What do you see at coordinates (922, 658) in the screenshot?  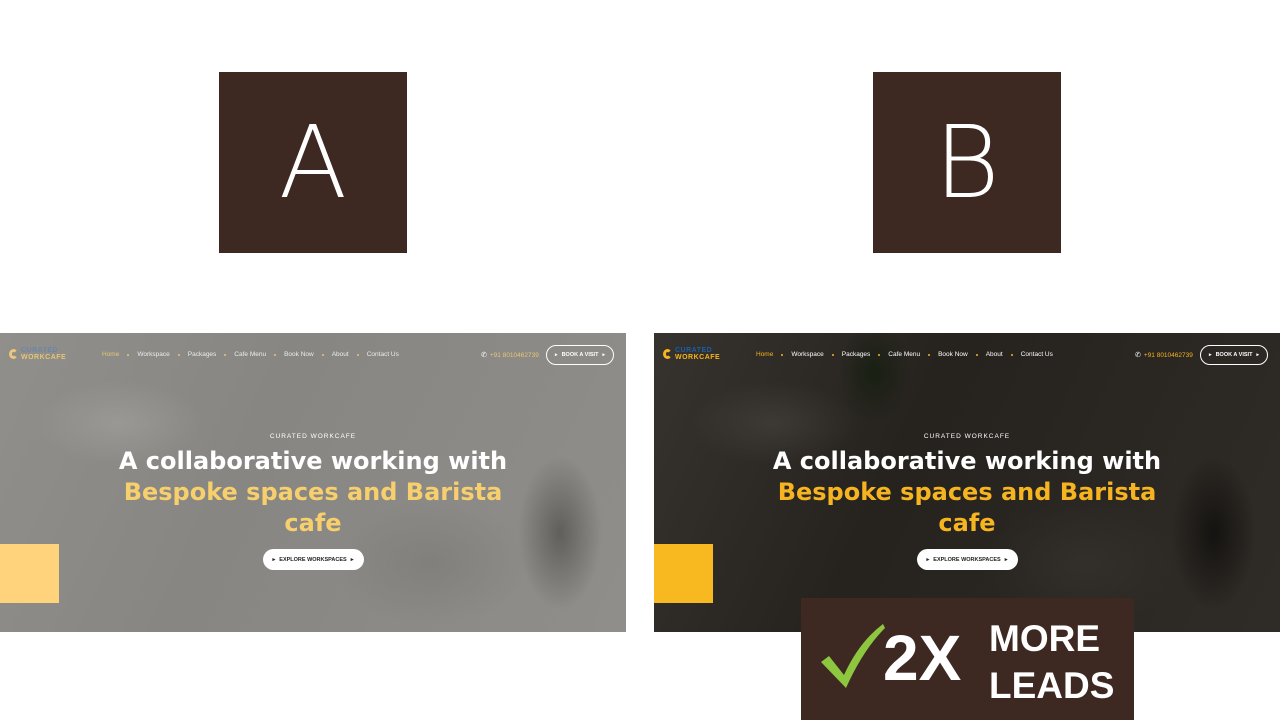 I see `badge-multiplier: 2X` at bounding box center [922, 658].